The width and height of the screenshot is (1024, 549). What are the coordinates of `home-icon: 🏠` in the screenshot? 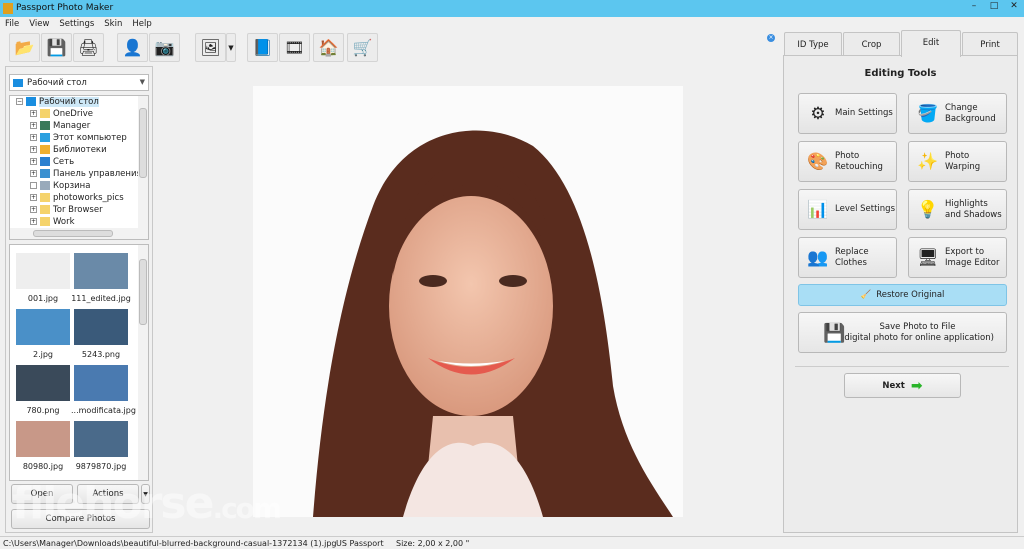 It's located at (328, 47).